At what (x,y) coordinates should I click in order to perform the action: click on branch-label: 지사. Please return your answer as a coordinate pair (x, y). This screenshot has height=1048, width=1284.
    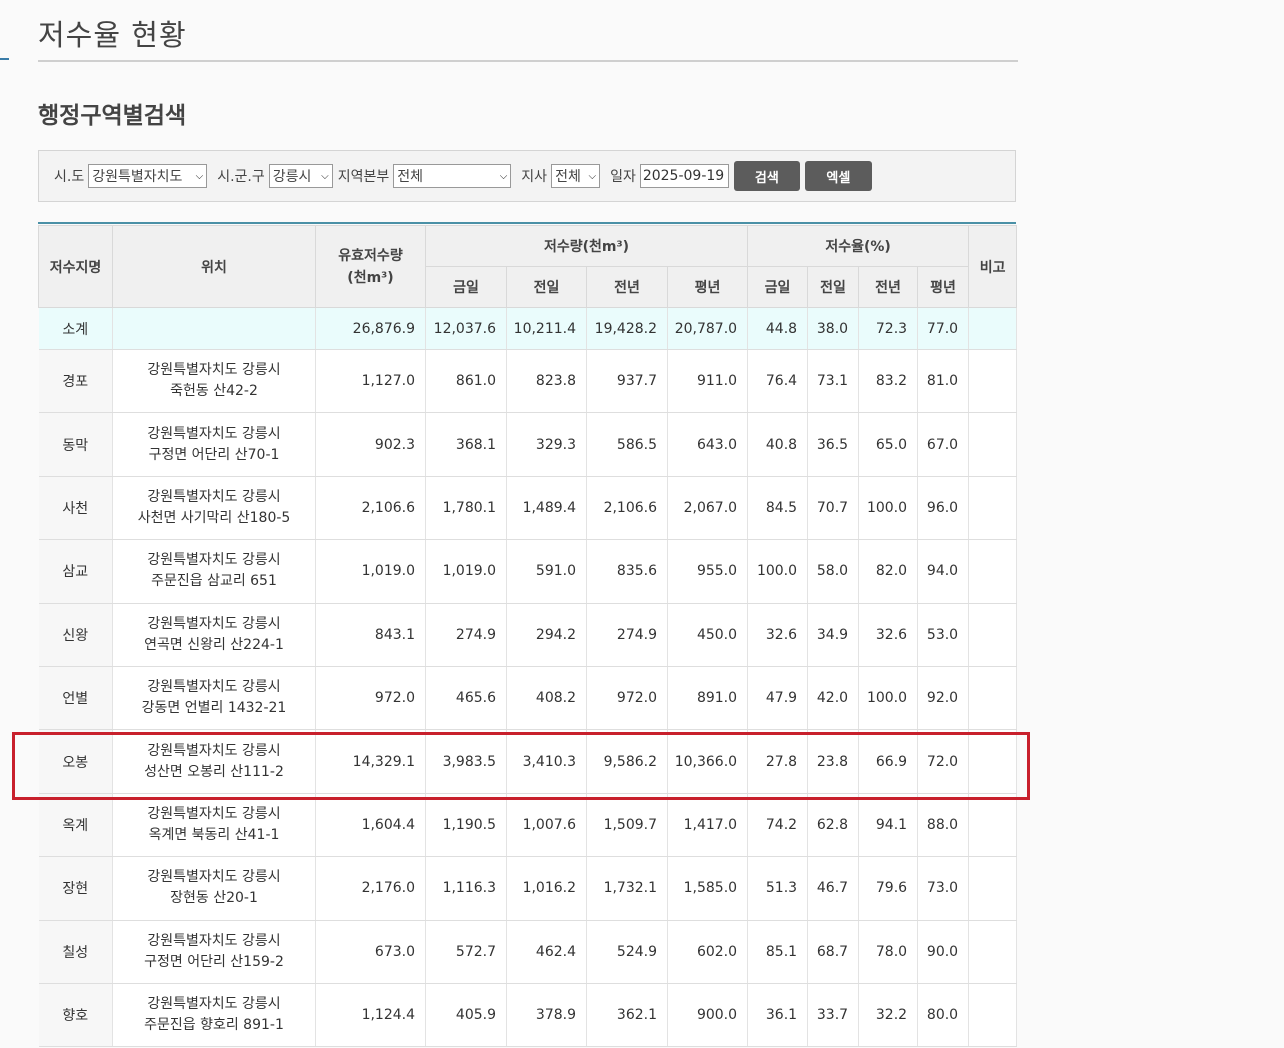
    Looking at the image, I should click on (534, 177).